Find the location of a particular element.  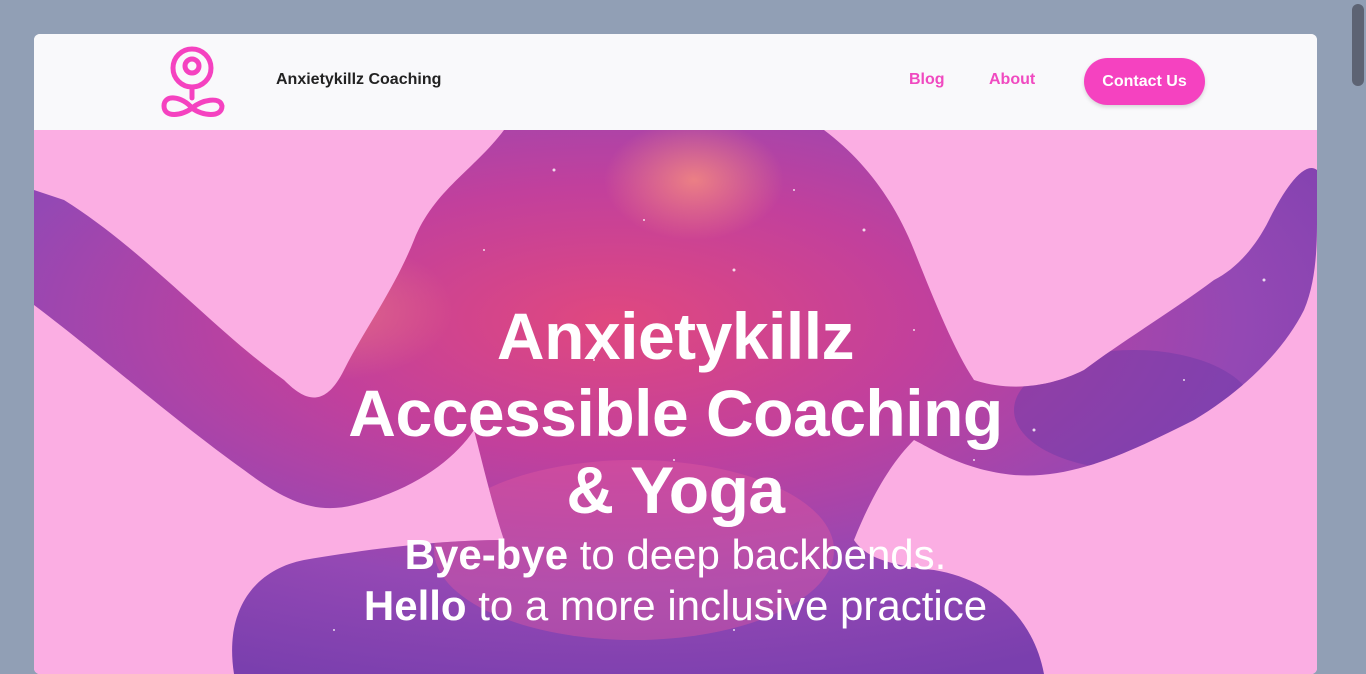

page-scrollbar is located at coordinates (1358, 322).